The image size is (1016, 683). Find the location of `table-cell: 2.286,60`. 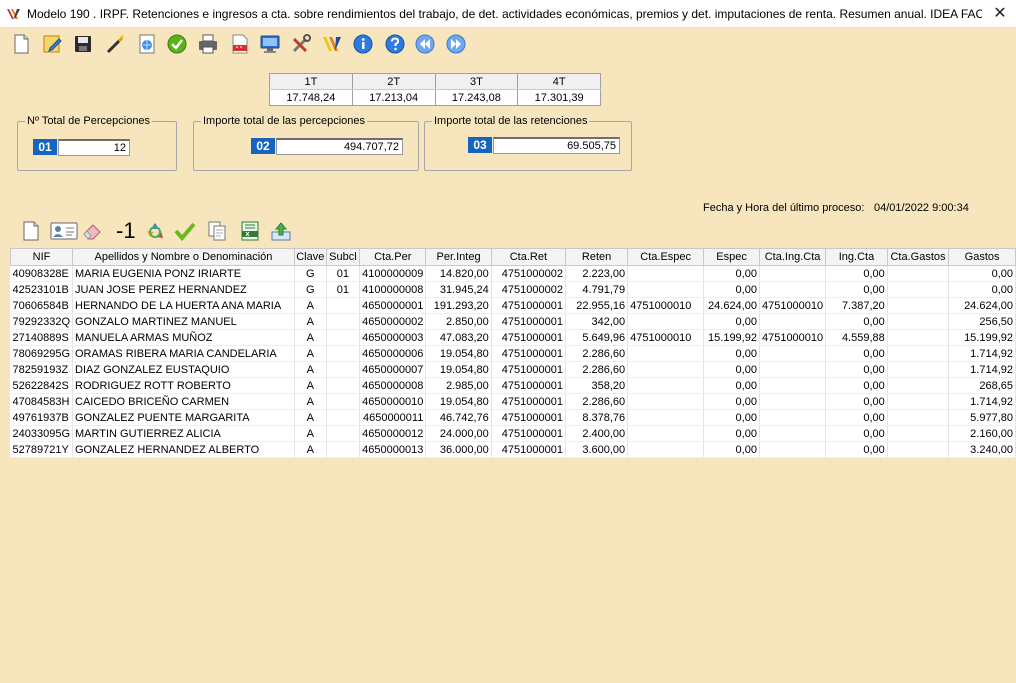

table-cell: 2.286,60 is located at coordinates (597, 353).